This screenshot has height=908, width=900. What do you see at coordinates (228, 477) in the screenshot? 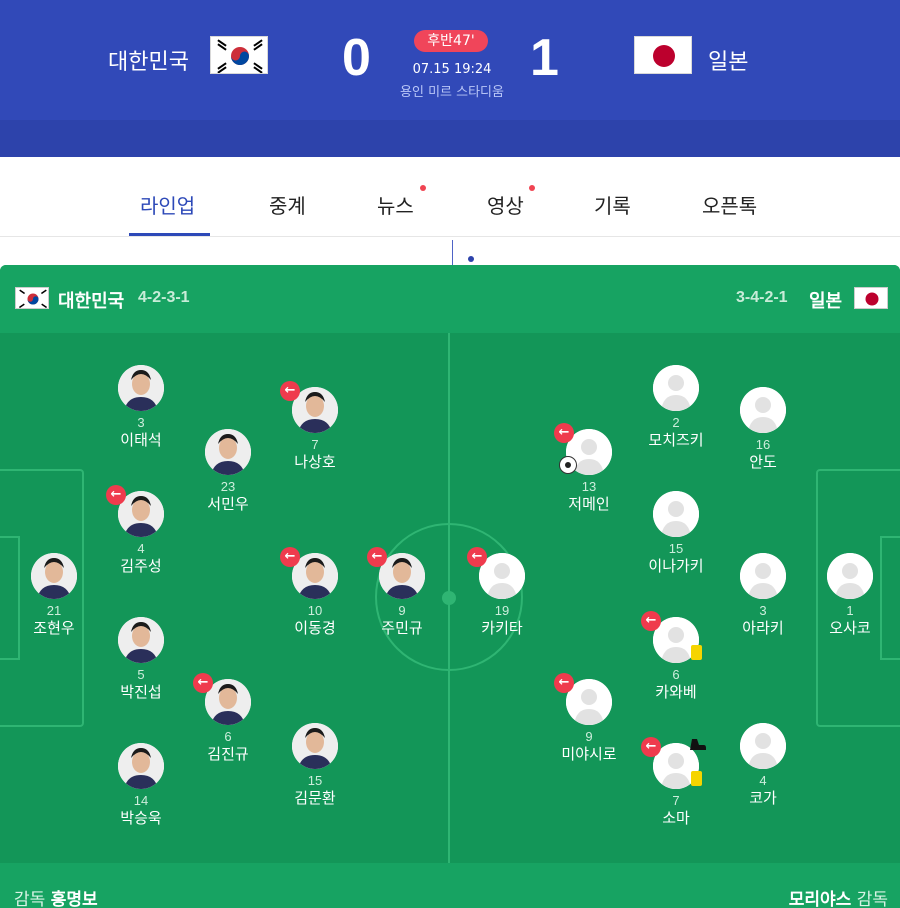
I see `player-home: 23 서민우` at bounding box center [228, 477].